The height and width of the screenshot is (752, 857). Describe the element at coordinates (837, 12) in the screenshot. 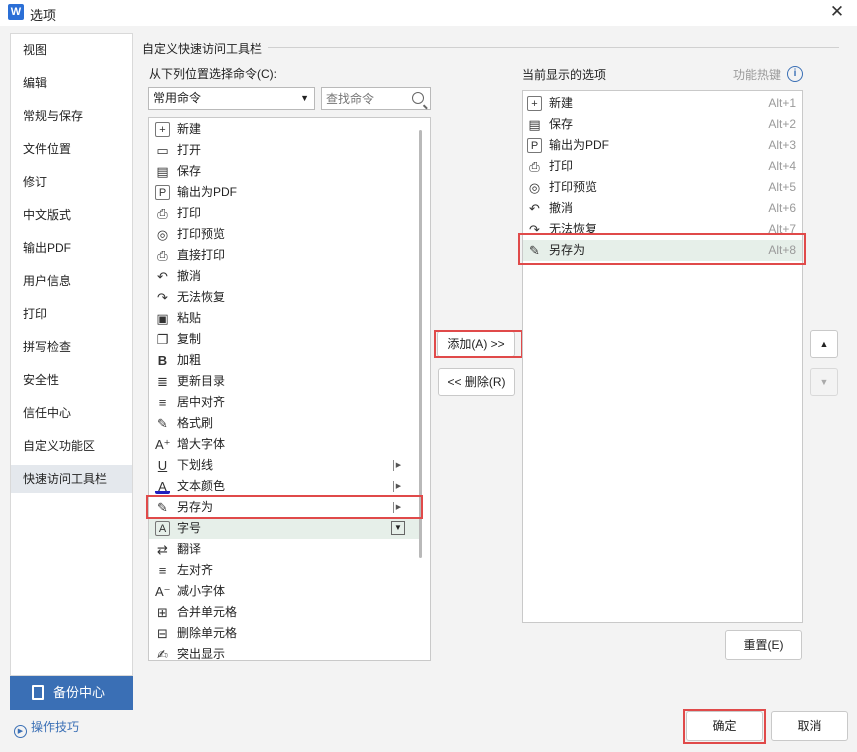

I see `close-icon: ✕` at that location.